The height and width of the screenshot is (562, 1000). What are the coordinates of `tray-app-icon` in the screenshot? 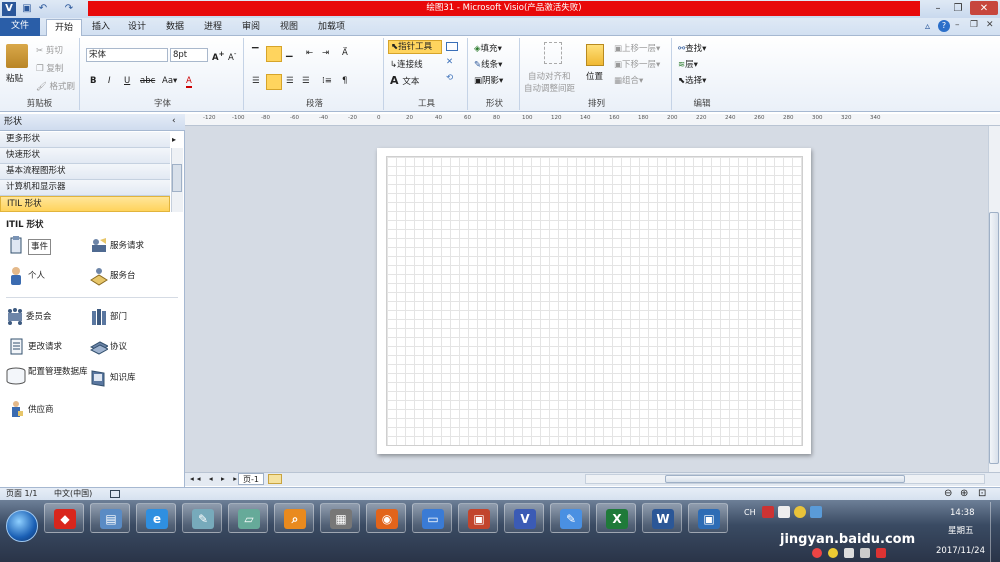 It's located at (800, 512).